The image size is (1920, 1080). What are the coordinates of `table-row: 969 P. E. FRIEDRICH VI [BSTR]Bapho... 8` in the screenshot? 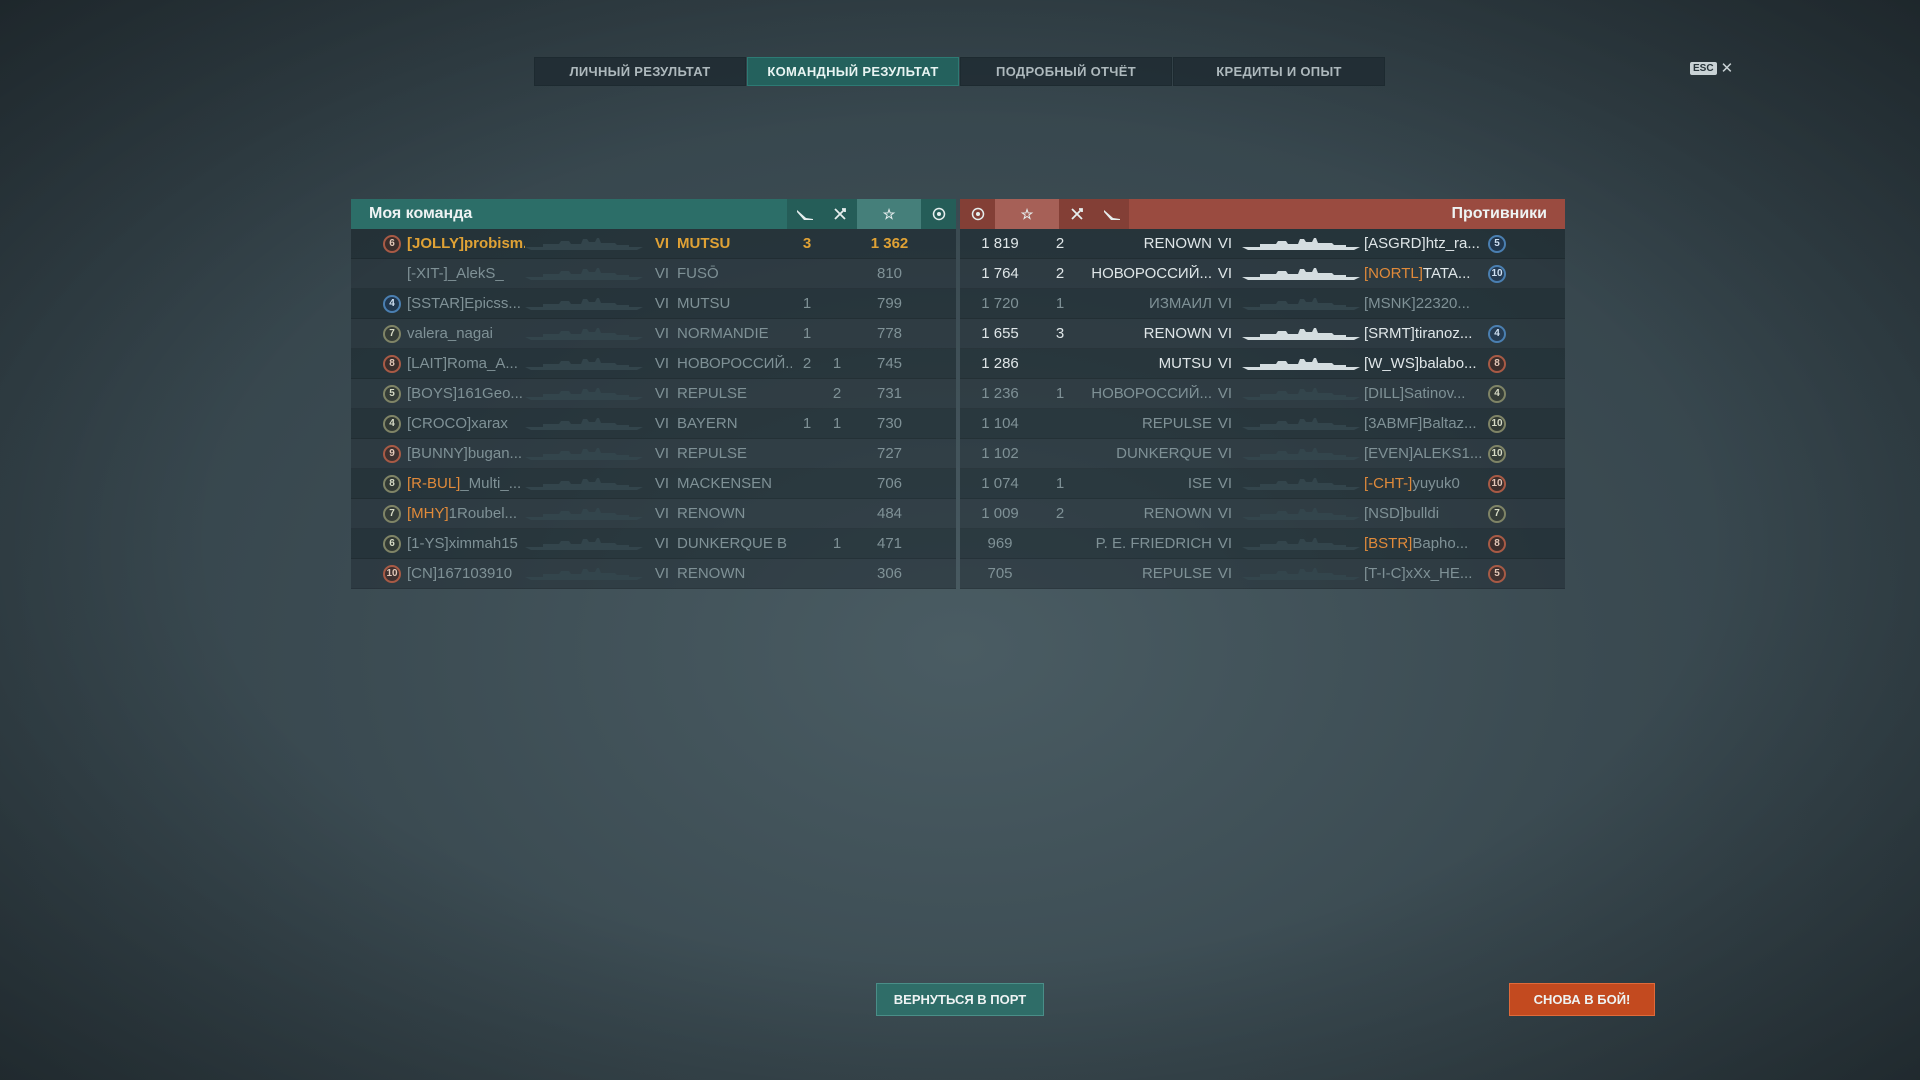 It's located at (1262, 544).